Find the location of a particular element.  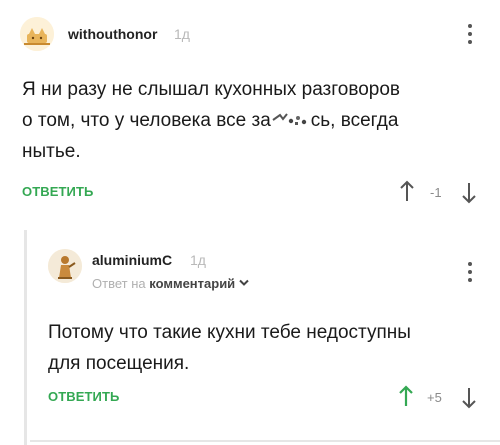

thread-line is located at coordinates (25, 337).